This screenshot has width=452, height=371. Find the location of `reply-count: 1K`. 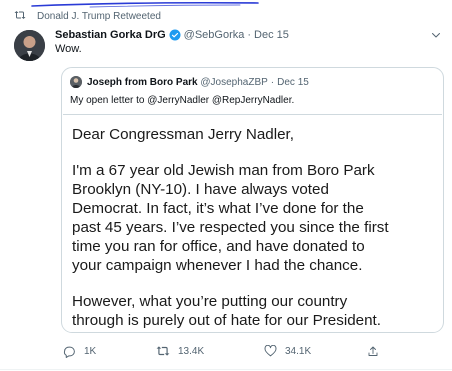

reply-count: 1K is located at coordinates (90, 351).